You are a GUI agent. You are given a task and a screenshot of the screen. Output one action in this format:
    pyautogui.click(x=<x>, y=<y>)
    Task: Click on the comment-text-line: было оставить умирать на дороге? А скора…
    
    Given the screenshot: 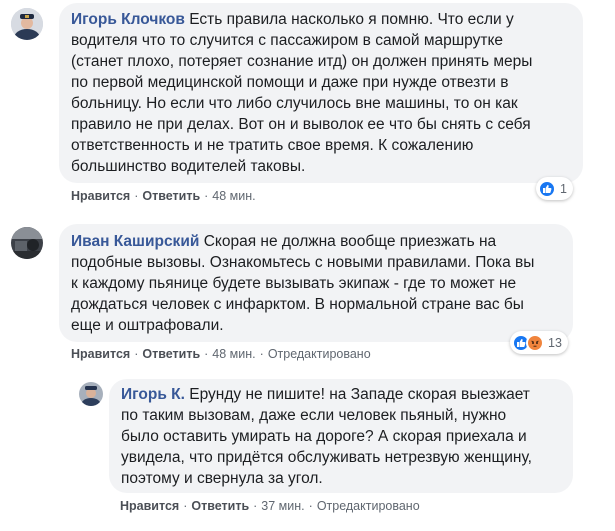 What is the action you would take?
    pyautogui.click(x=324, y=436)
    